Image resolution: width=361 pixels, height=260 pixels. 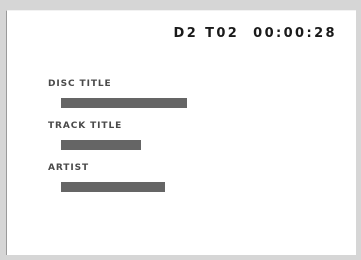 I want to click on disc-indicator: D2, so click(x=186, y=33).